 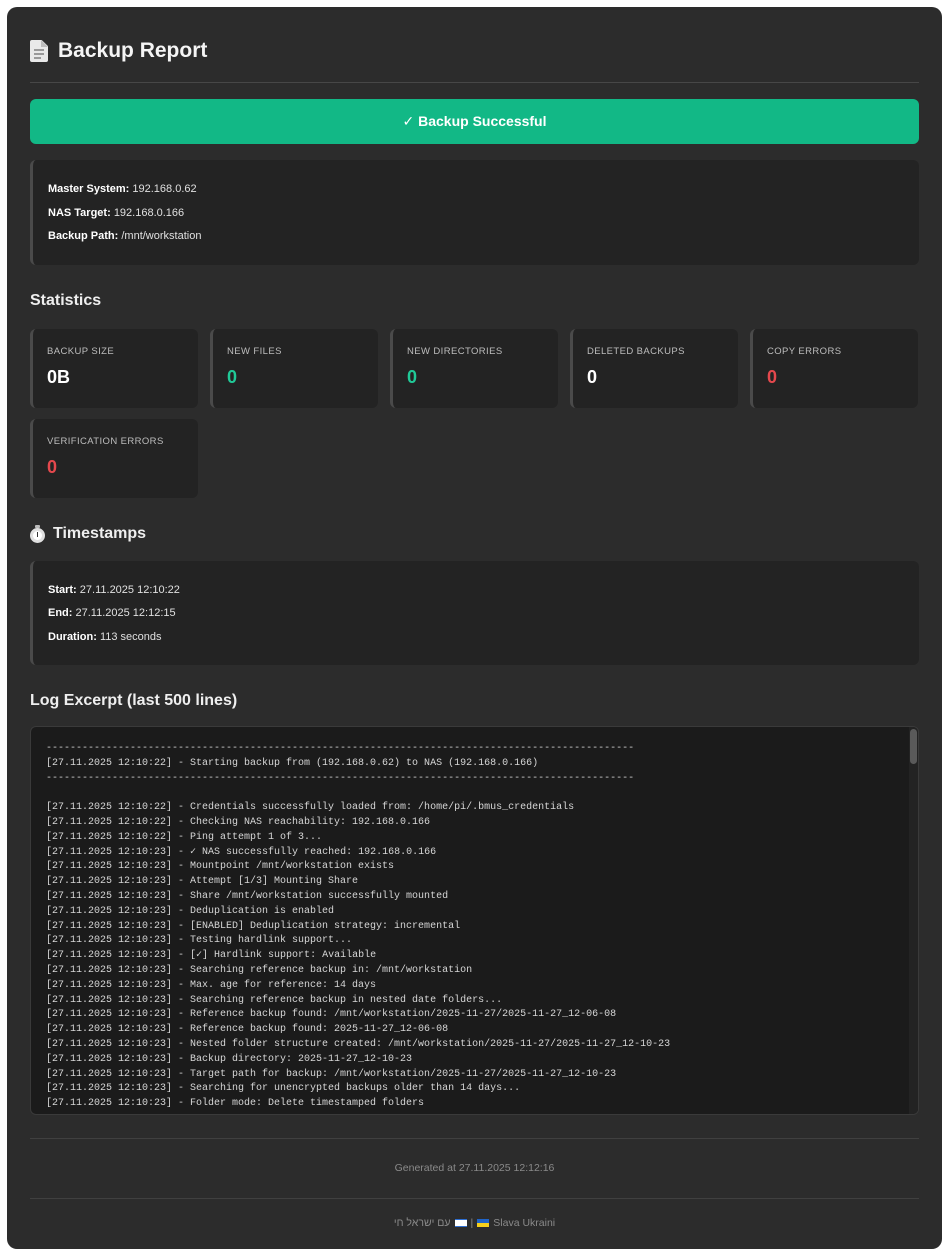 I want to click on stat-value: 0B, so click(x=59, y=376).